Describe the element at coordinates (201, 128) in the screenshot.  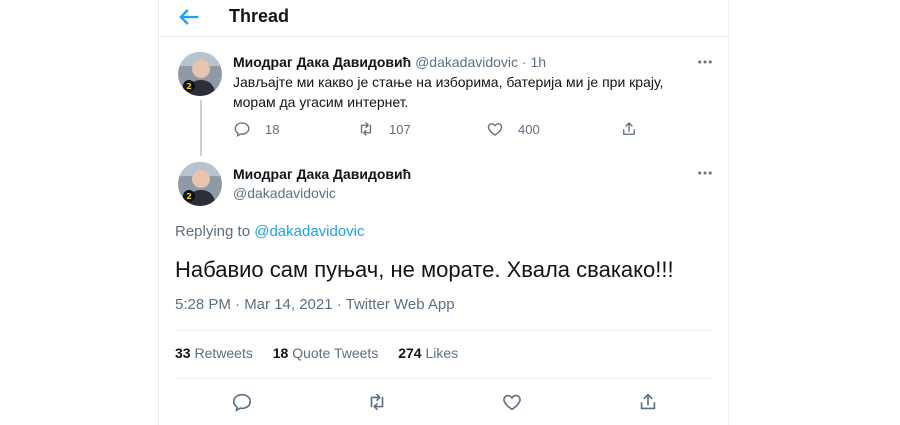
I see `thread-connector-line` at that location.